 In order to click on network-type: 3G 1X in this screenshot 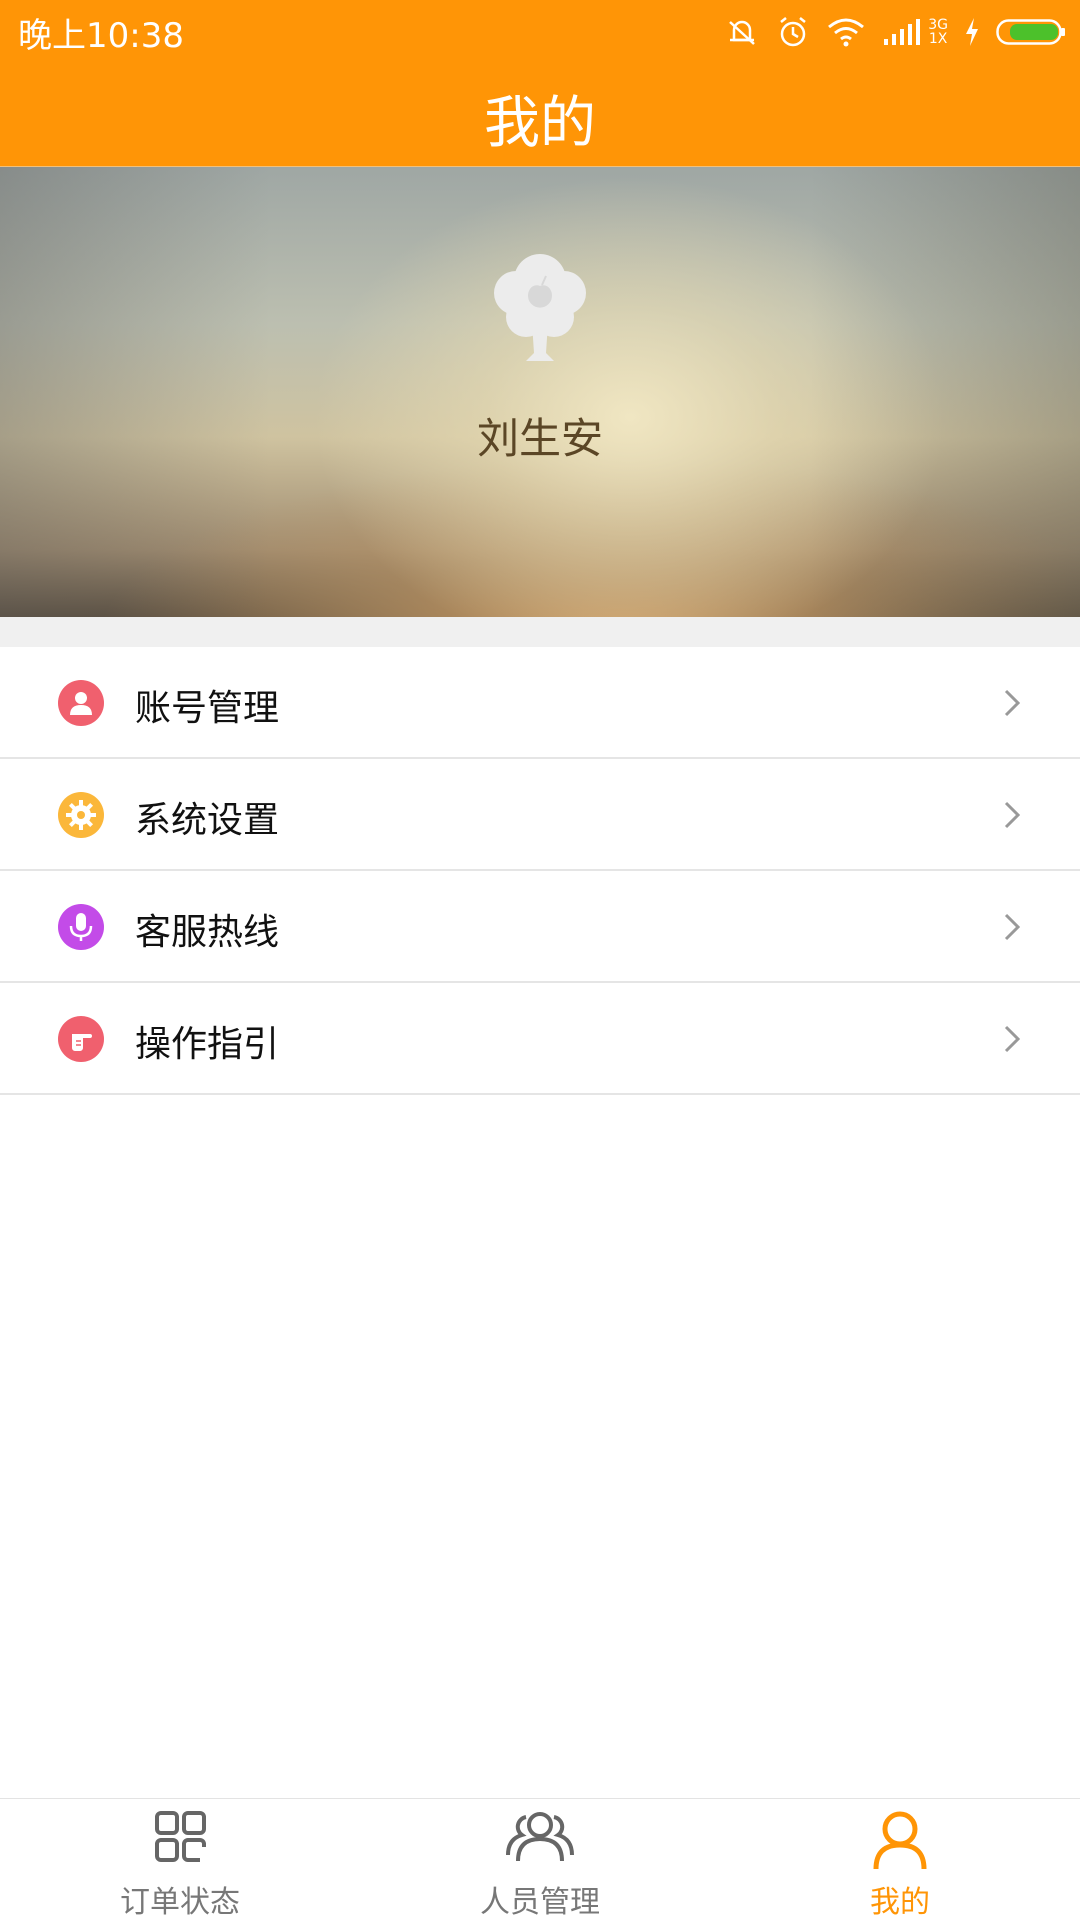, I will do `click(938, 32)`.